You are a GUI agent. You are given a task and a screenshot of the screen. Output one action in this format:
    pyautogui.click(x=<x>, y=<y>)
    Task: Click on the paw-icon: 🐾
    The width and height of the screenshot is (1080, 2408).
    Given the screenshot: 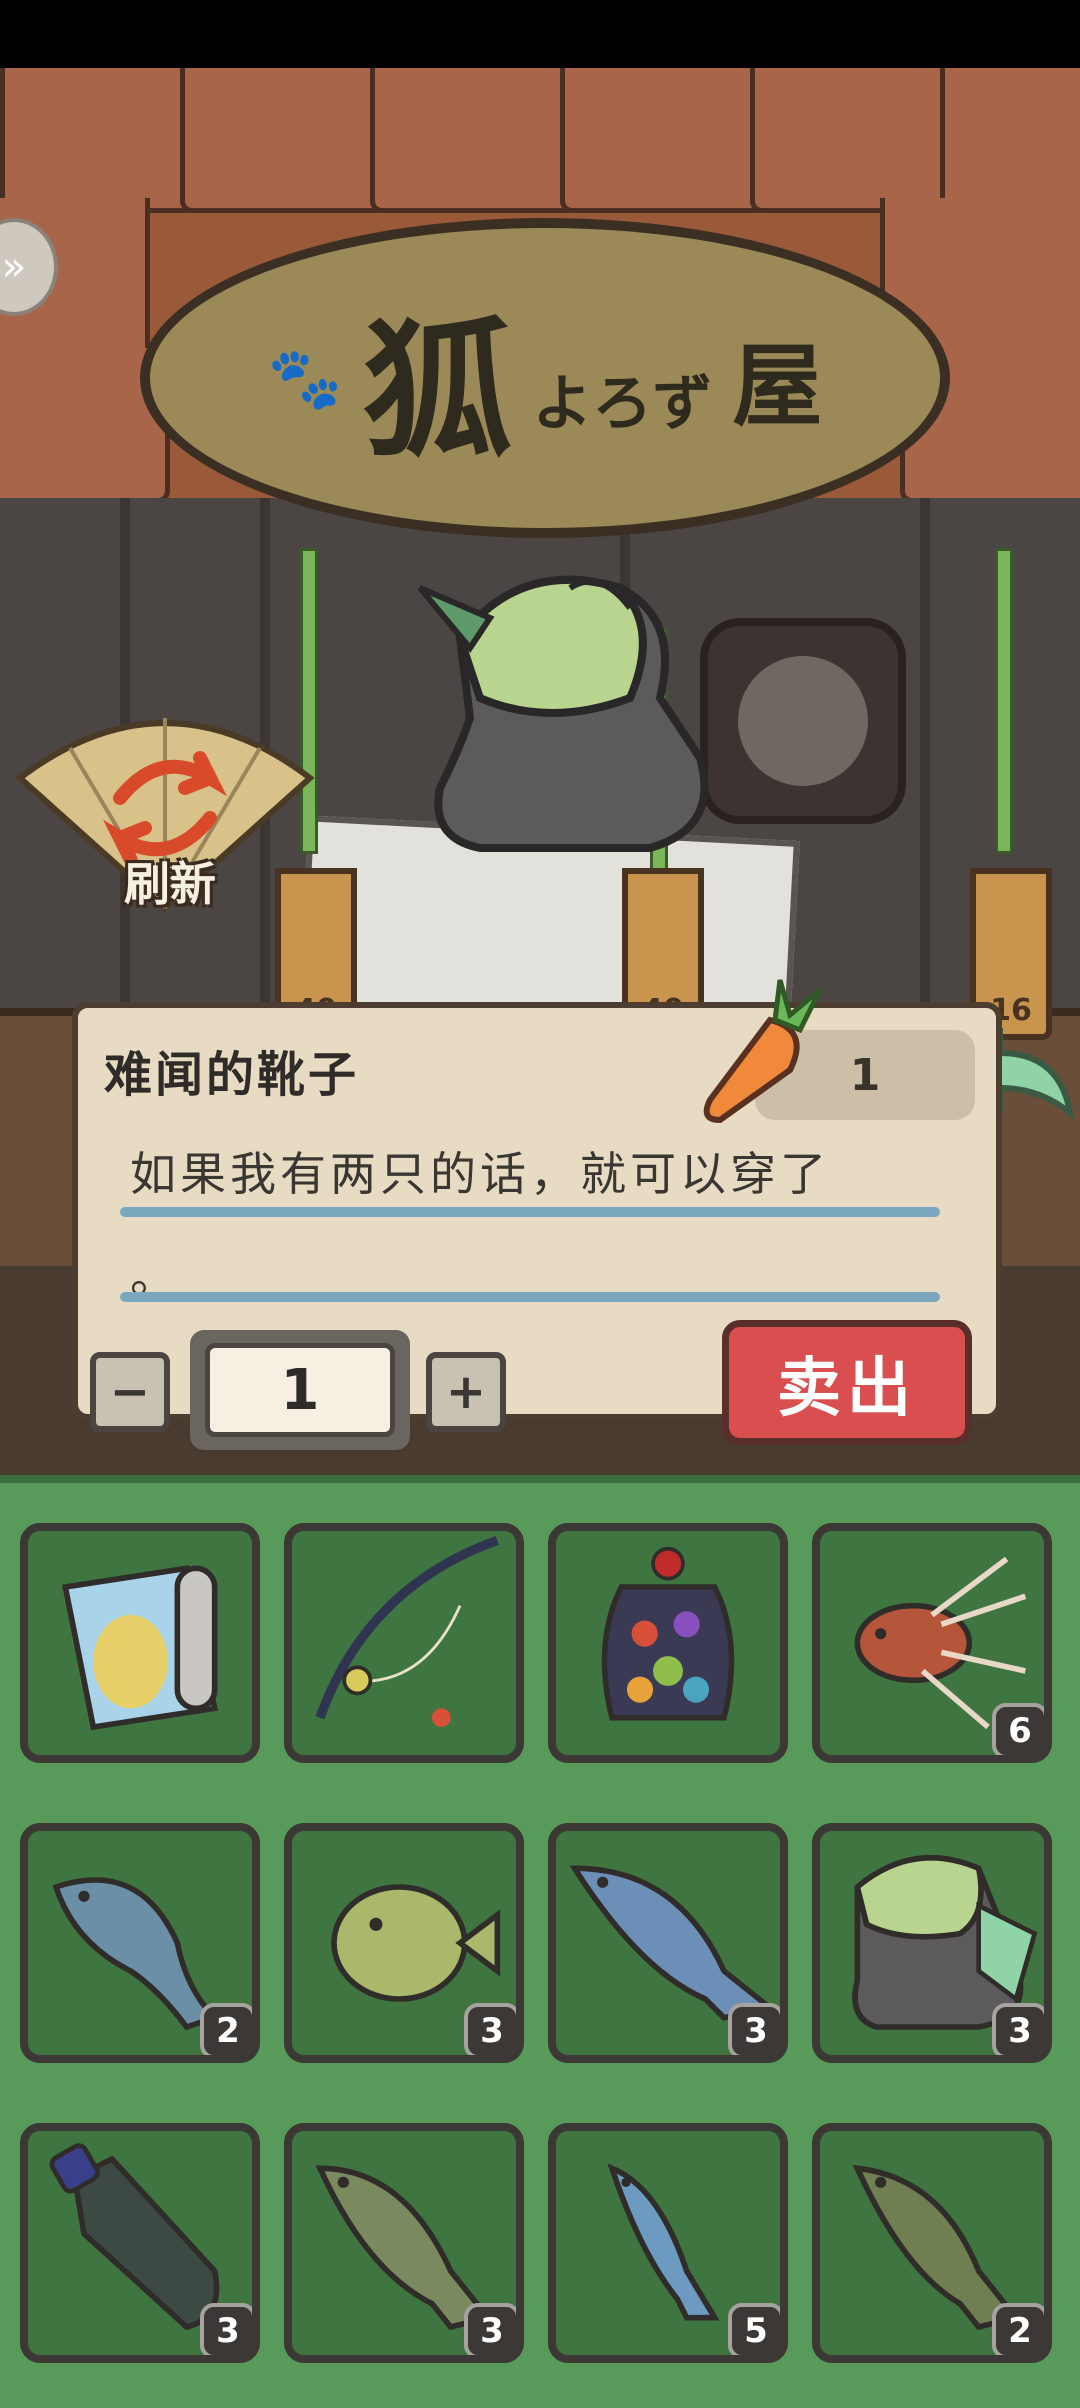 What is the action you would take?
    pyautogui.click(x=305, y=378)
    